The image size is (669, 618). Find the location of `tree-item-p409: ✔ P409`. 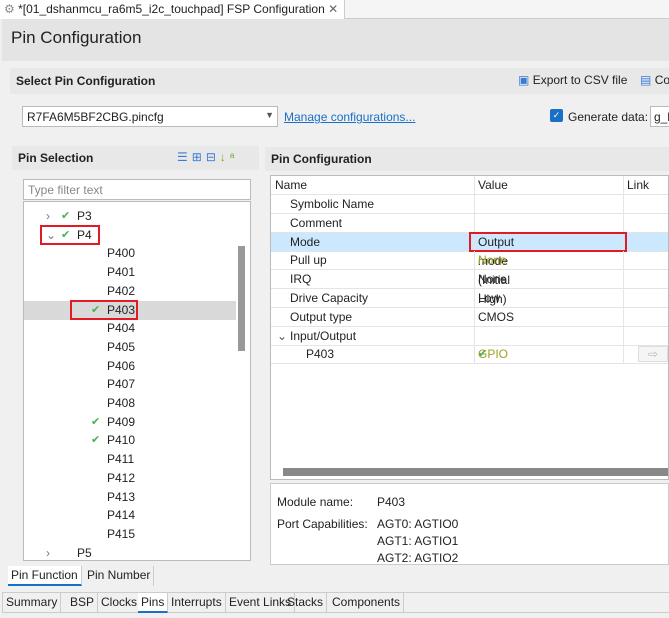

tree-item-p409: ✔ P409 is located at coordinates (130, 422).